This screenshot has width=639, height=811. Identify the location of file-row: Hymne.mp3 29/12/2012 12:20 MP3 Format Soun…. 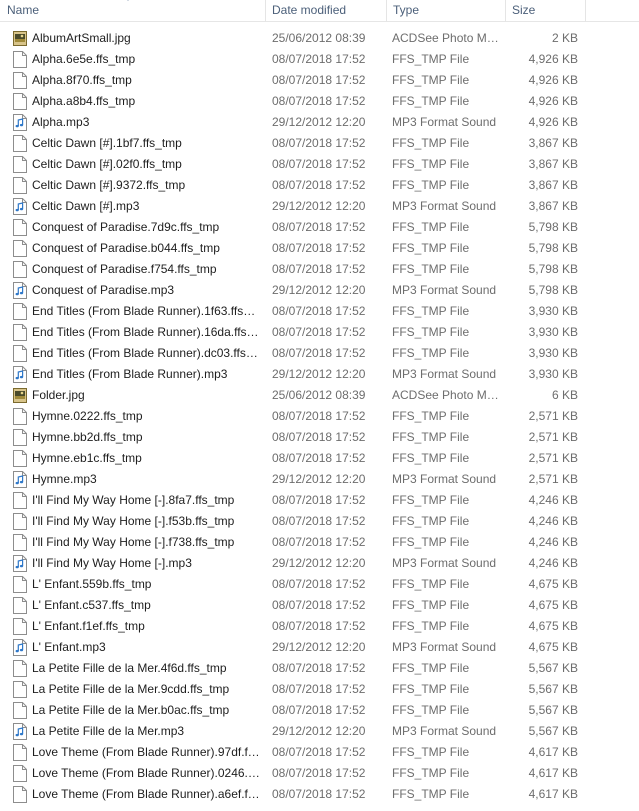
(319, 479).